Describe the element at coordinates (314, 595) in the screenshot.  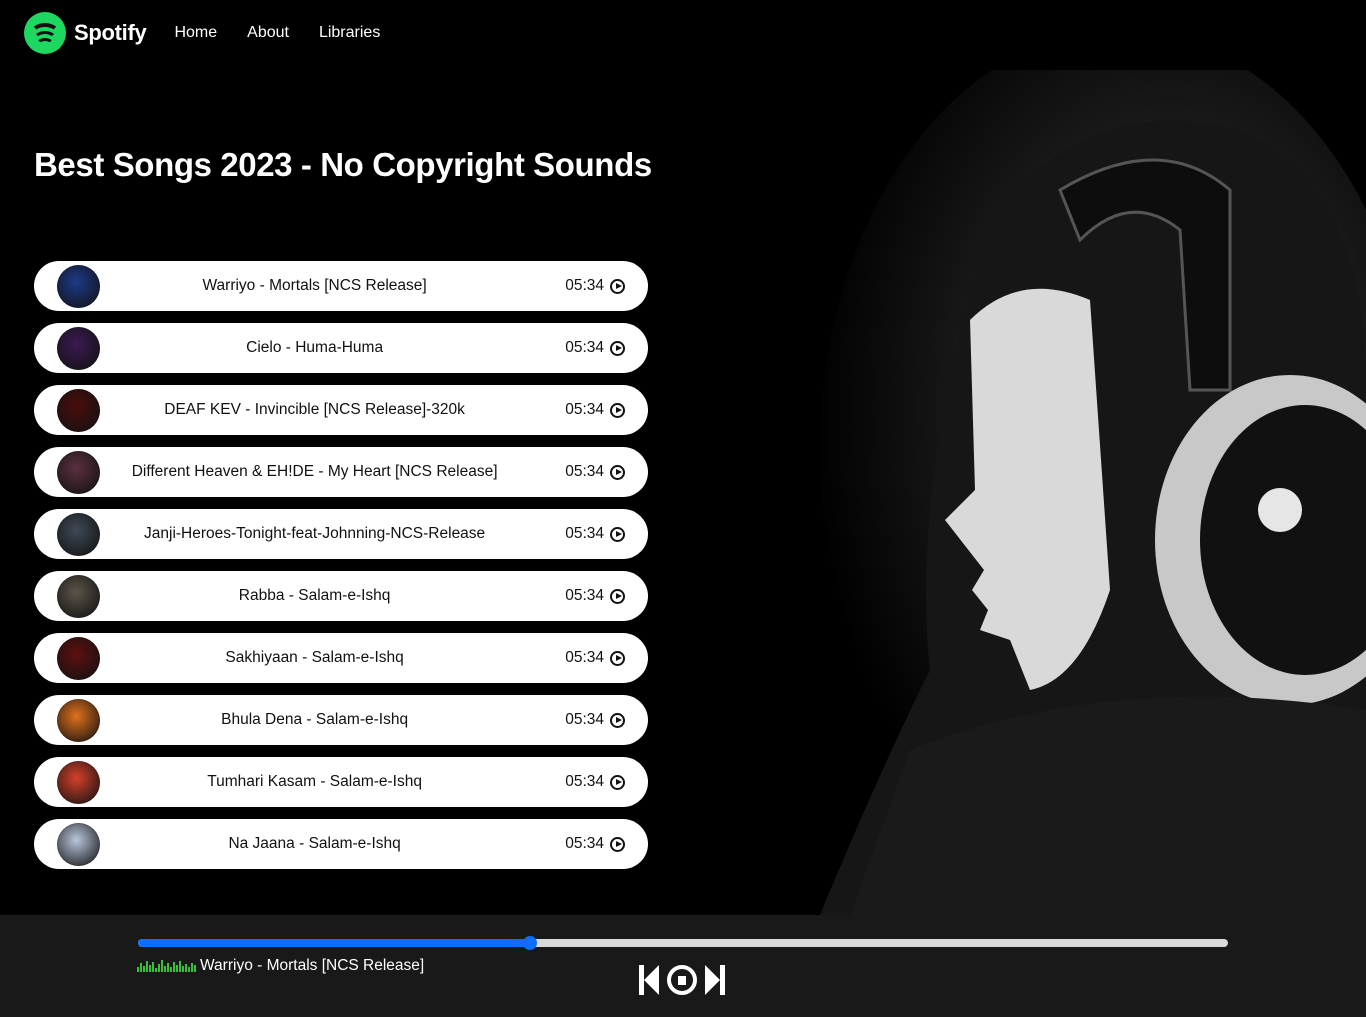
I see `song-name: Rabba - Salam-e-Ishq` at that location.